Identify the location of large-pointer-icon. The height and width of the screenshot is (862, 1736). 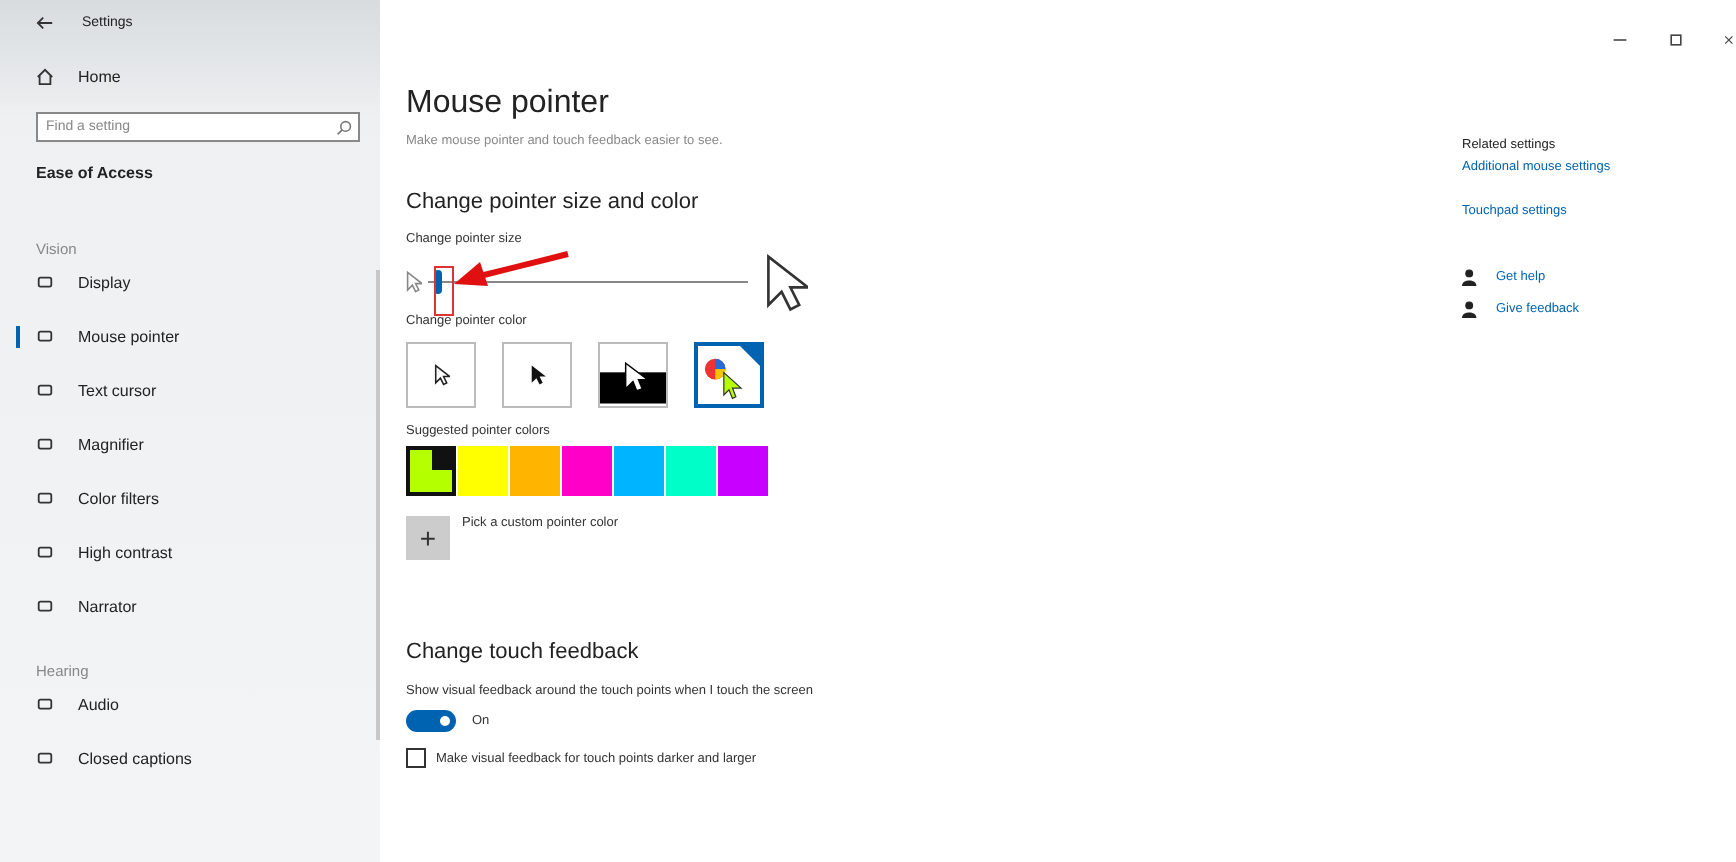
(786, 282).